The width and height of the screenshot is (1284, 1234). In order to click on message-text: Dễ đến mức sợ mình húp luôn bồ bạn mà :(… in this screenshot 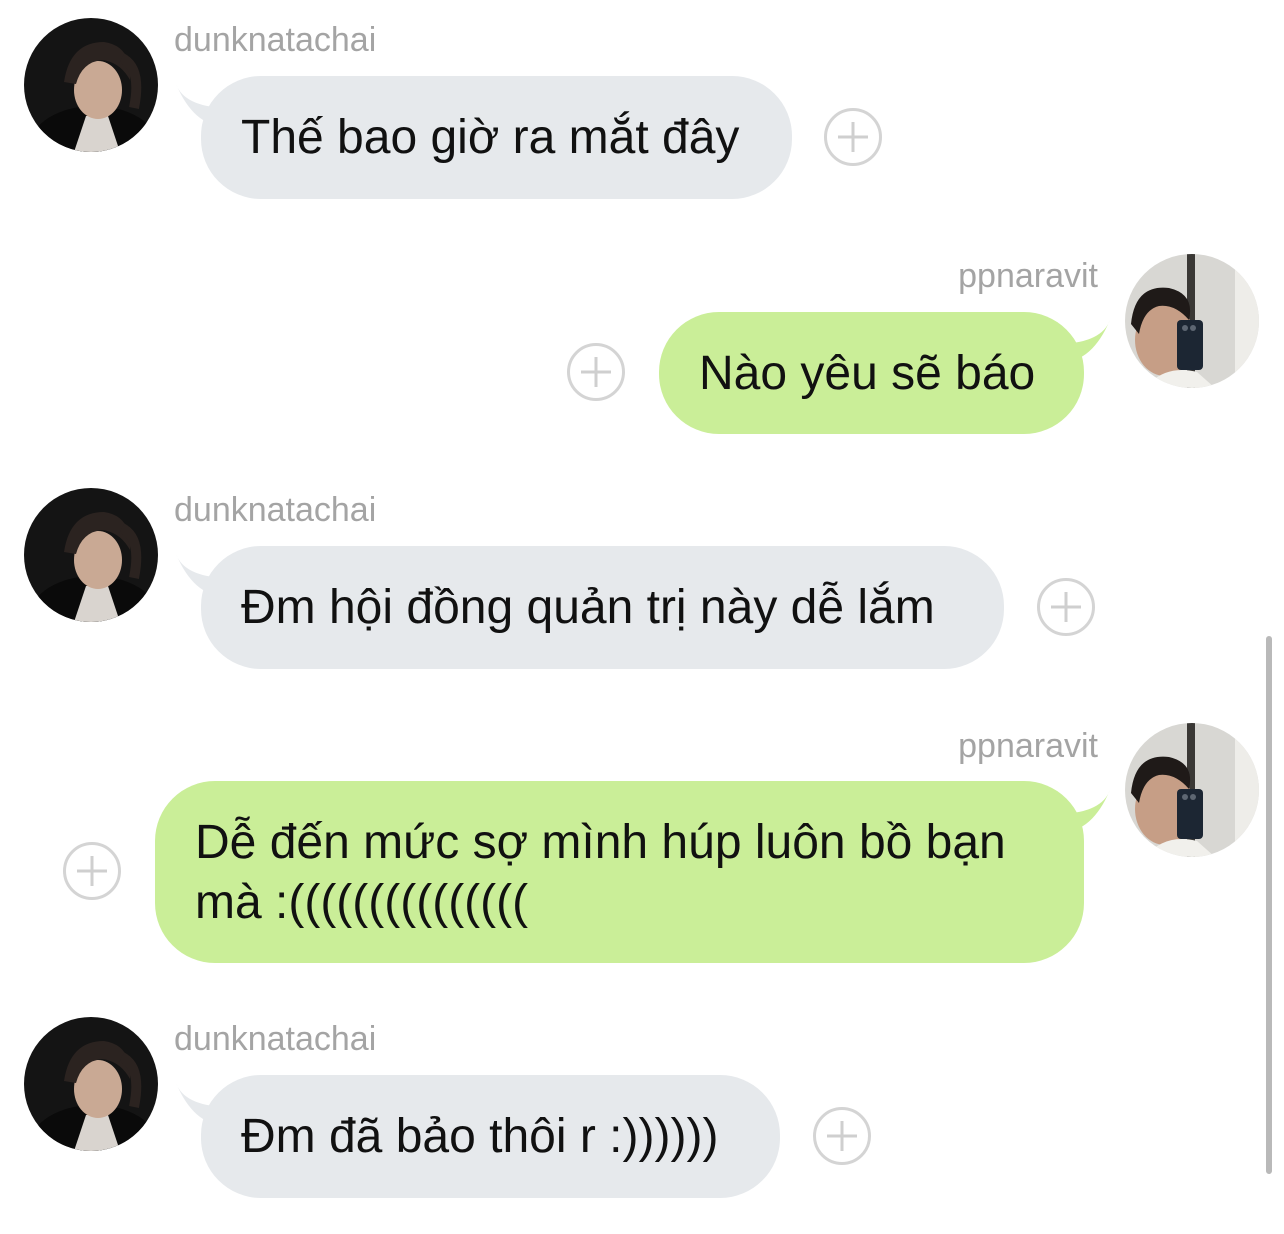, I will do `click(600, 872)`.